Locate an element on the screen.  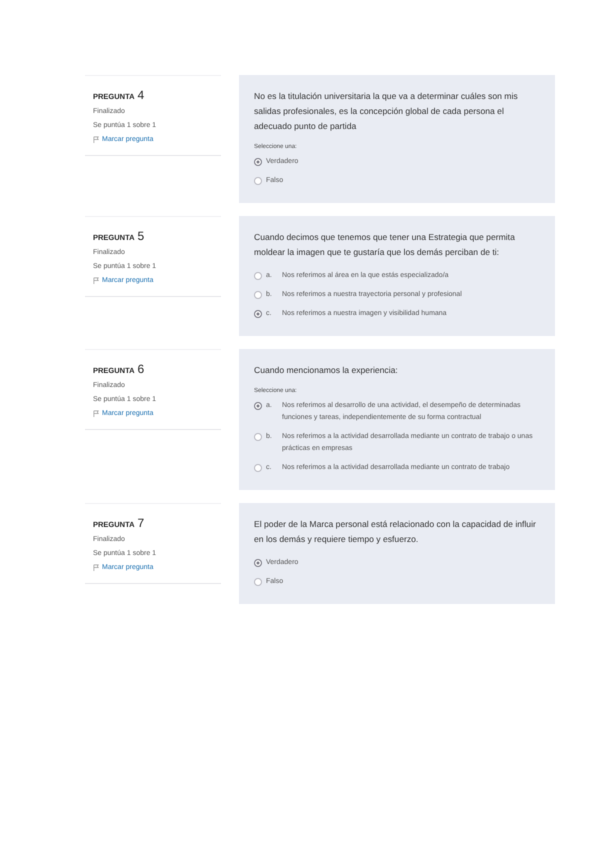
question-number: 4 is located at coordinates (141, 95).